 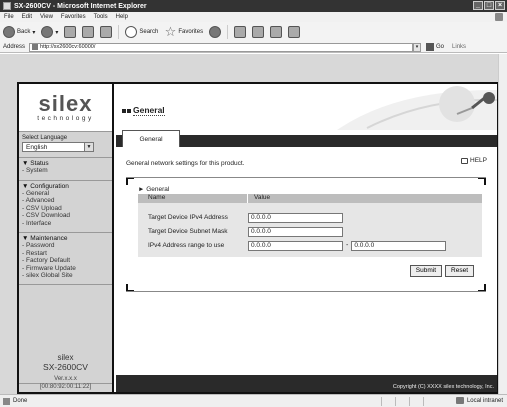 What do you see at coordinates (9, 32) in the screenshot?
I see `back-arrow-icon` at bounding box center [9, 32].